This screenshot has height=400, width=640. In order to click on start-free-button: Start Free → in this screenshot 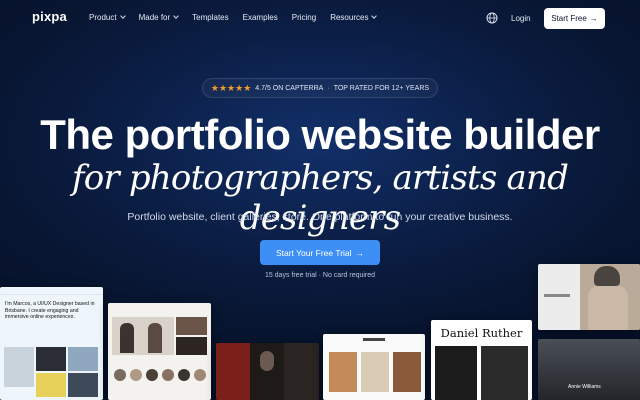, I will do `click(574, 18)`.